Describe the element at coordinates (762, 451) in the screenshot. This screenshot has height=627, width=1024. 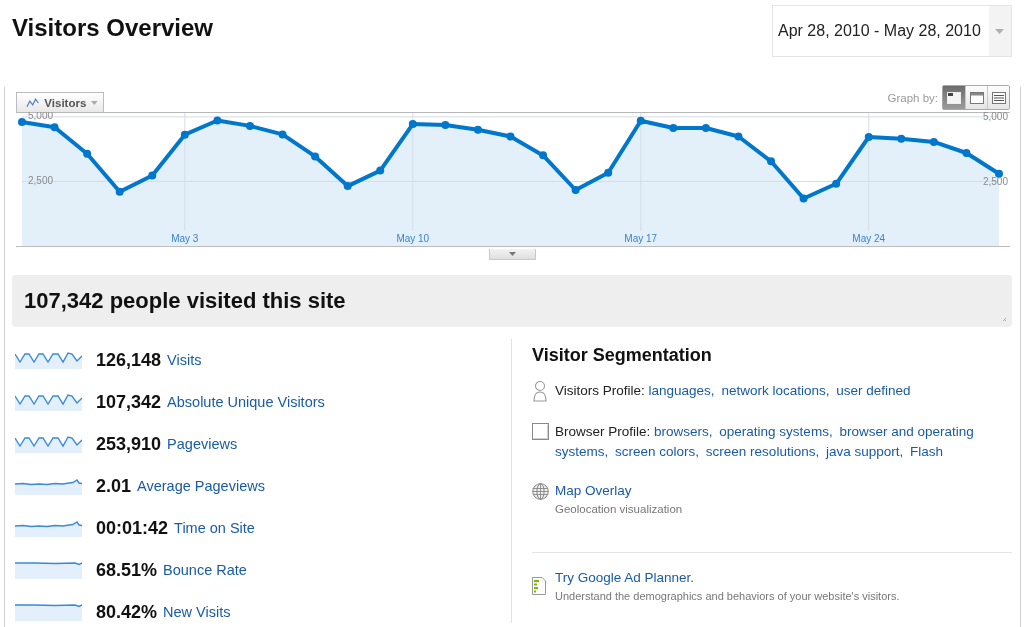
I see `segment-link: screen resolutions,` at that location.